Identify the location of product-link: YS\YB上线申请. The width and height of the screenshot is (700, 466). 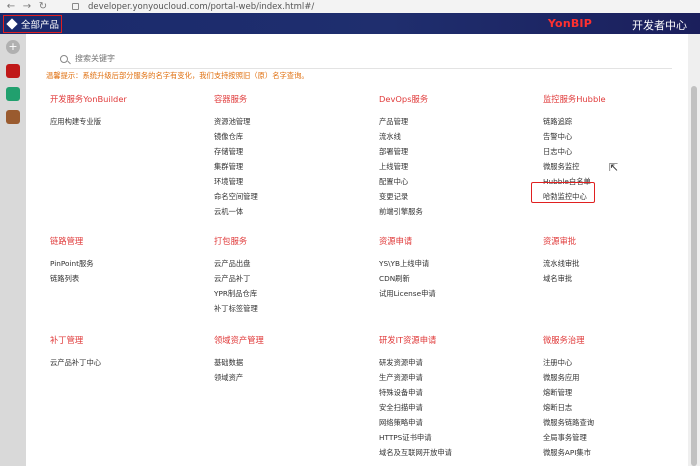
(459, 263).